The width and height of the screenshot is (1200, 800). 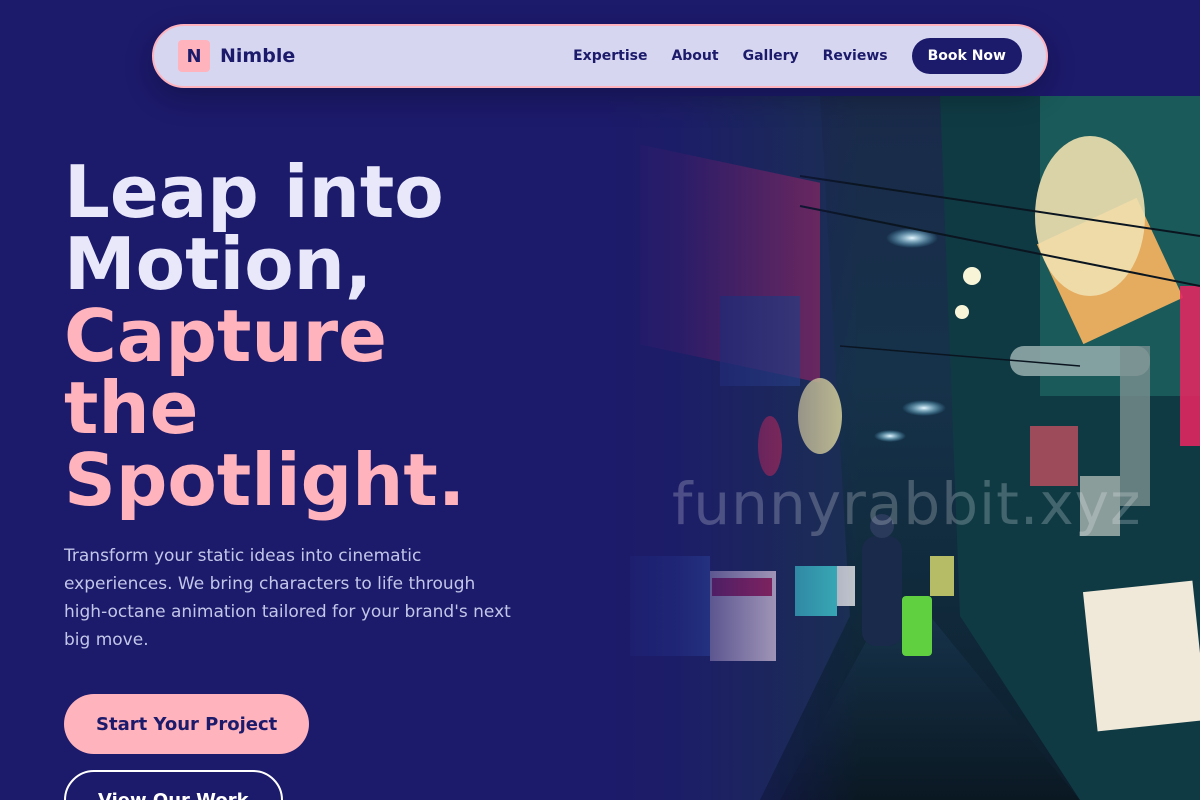 I want to click on image-watermark: funnyrabbit.xyz, so click(x=907, y=504).